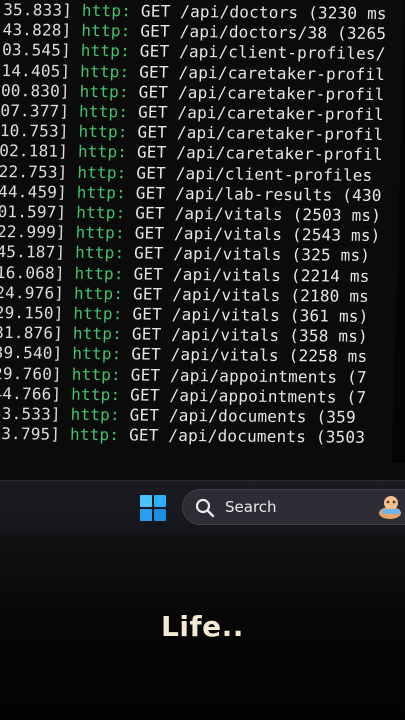 Image resolution: width=405 pixels, height=720 pixels. I want to click on video-caption: Life.., so click(202, 626).